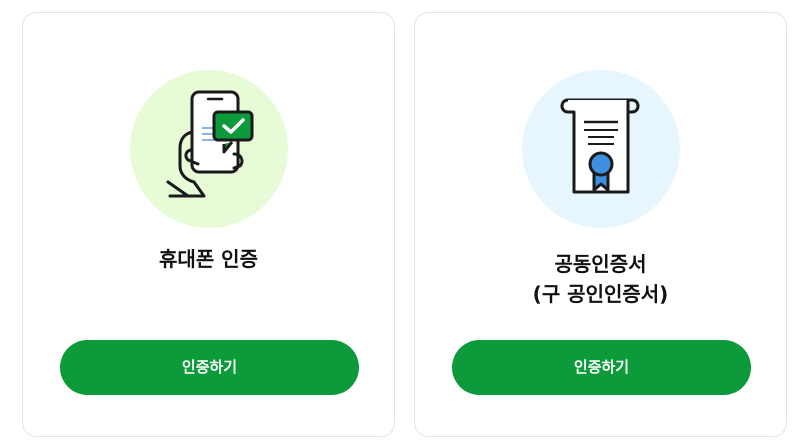  I want to click on phone-auth-button: 인증하기, so click(209, 367).